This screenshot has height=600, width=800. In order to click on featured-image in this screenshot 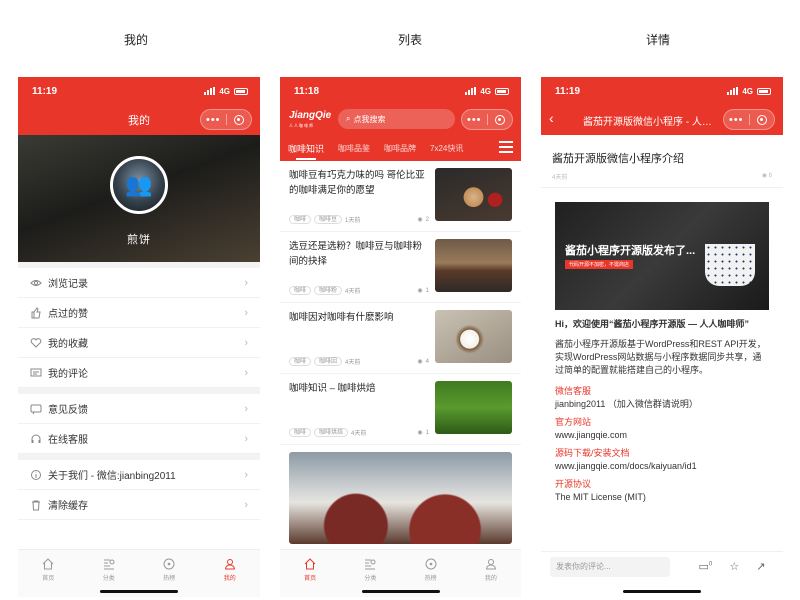, I will do `click(400, 498)`.